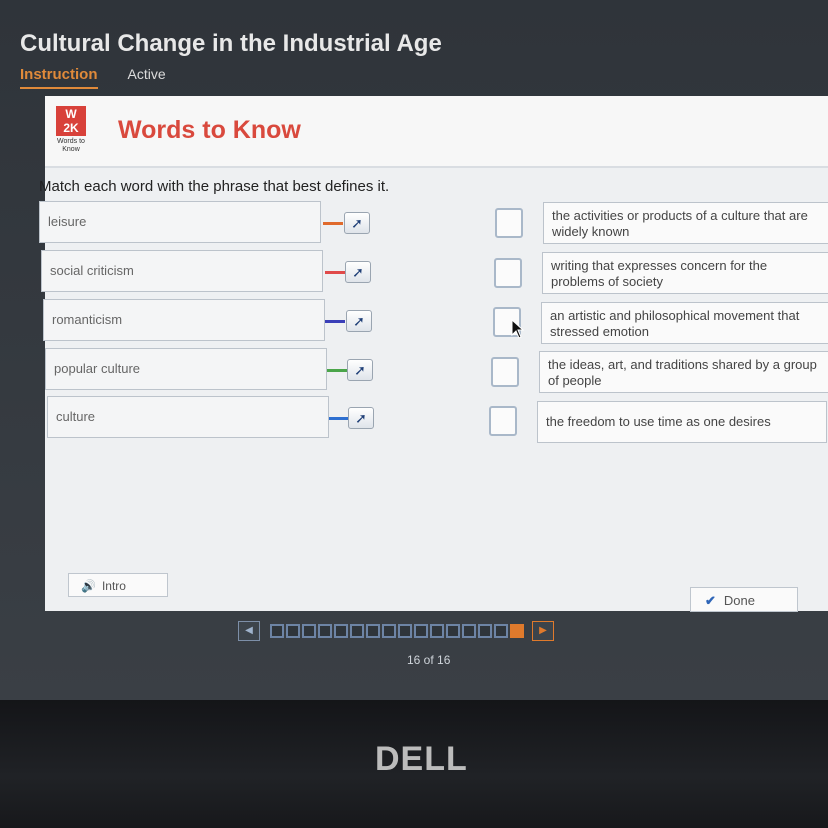 The width and height of the screenshot is (828, 828). Describe the element at coordinates (184, 320) in the screenshot. I see `word-romanticism: romanticism` at that location.